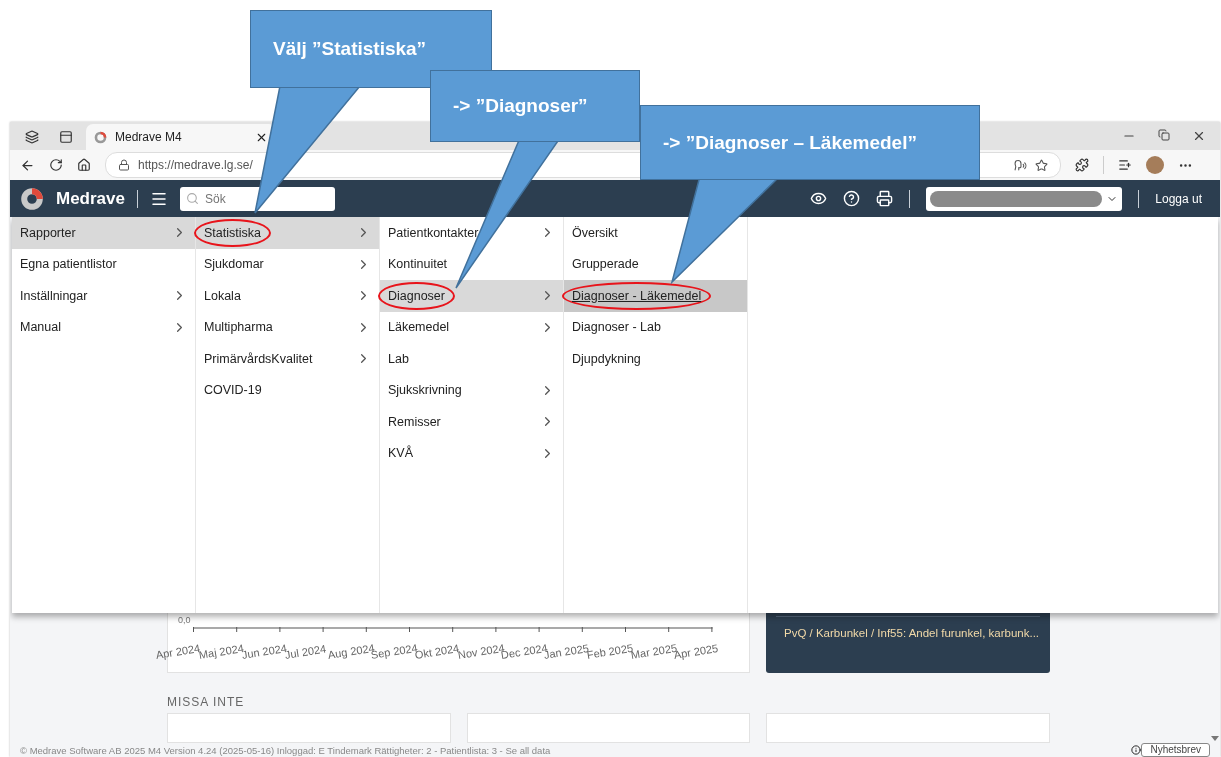  Describe the element at coordinates (27, 165) in the screenshot. I see `back-icon` at that location.